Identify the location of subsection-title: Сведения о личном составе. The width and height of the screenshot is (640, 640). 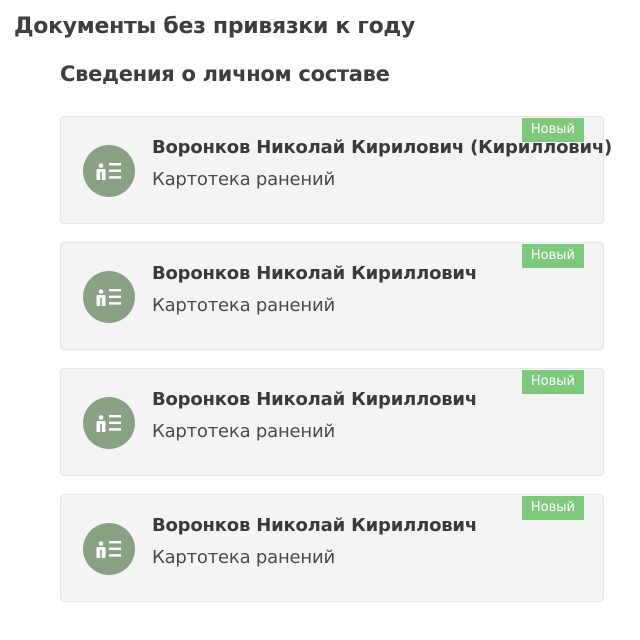
(225, 74).